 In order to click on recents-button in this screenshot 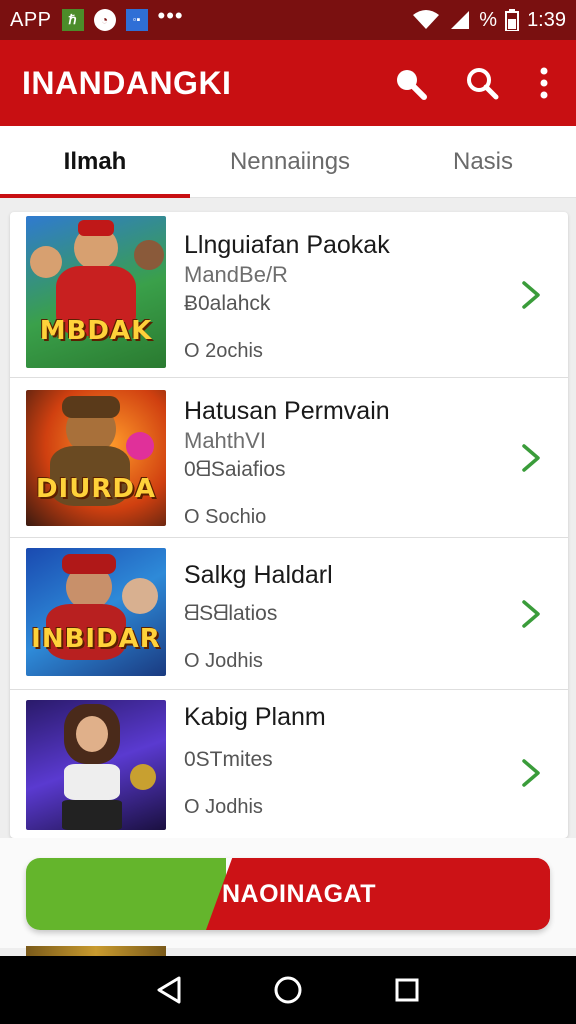, I will do `click(407, 990)`.